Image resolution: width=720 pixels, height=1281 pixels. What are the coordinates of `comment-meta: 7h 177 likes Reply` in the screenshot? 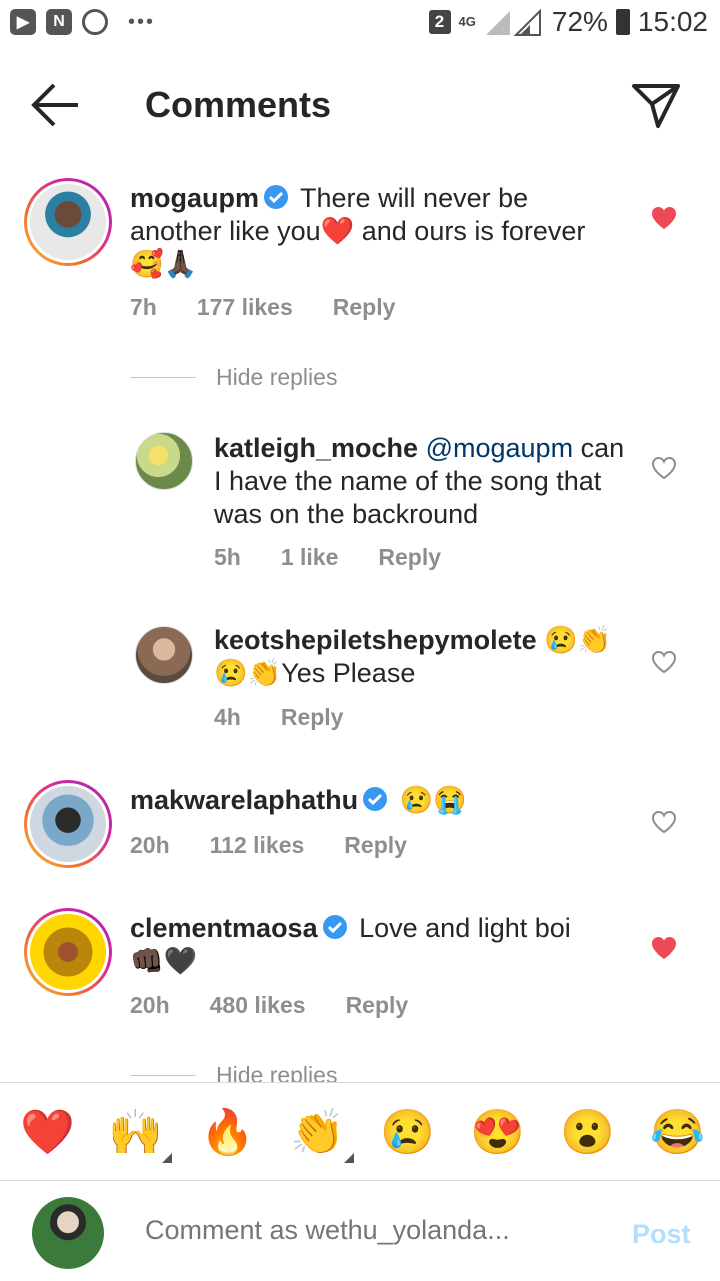 It's located at (262, 307).